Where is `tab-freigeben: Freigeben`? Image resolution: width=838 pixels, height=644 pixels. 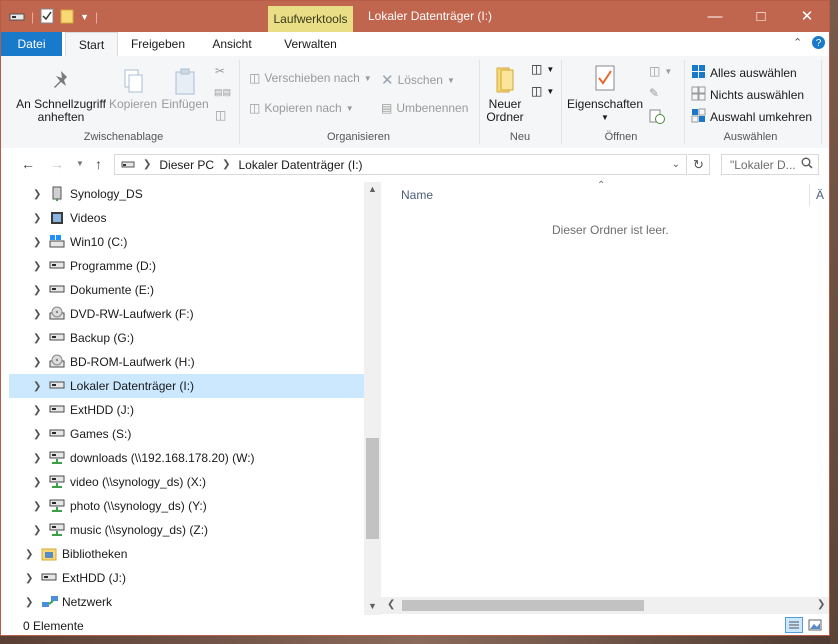
tab-freigeben: Freigeben is located at coordinates (158, 44).